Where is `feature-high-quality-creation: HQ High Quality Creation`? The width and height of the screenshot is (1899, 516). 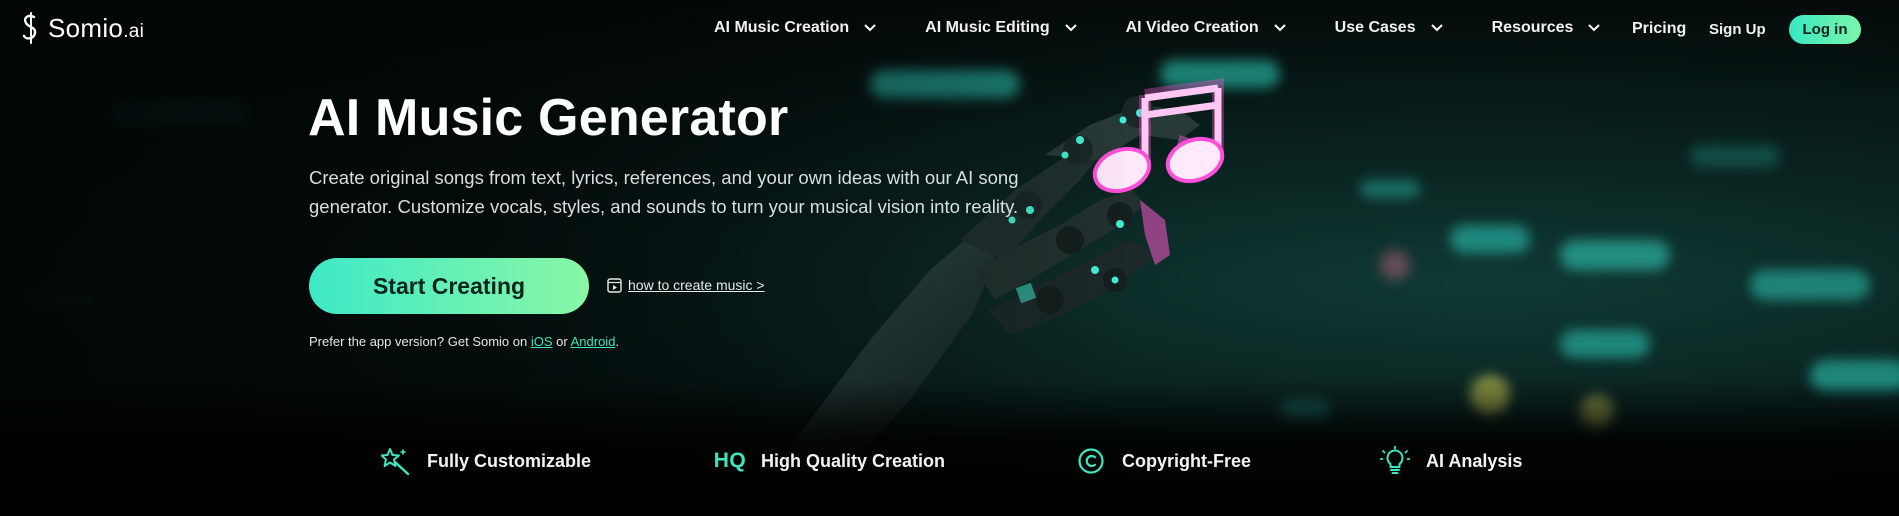
feature-high-quality-creation: HQ High Quality Creation is located at coordinates (829, 461).